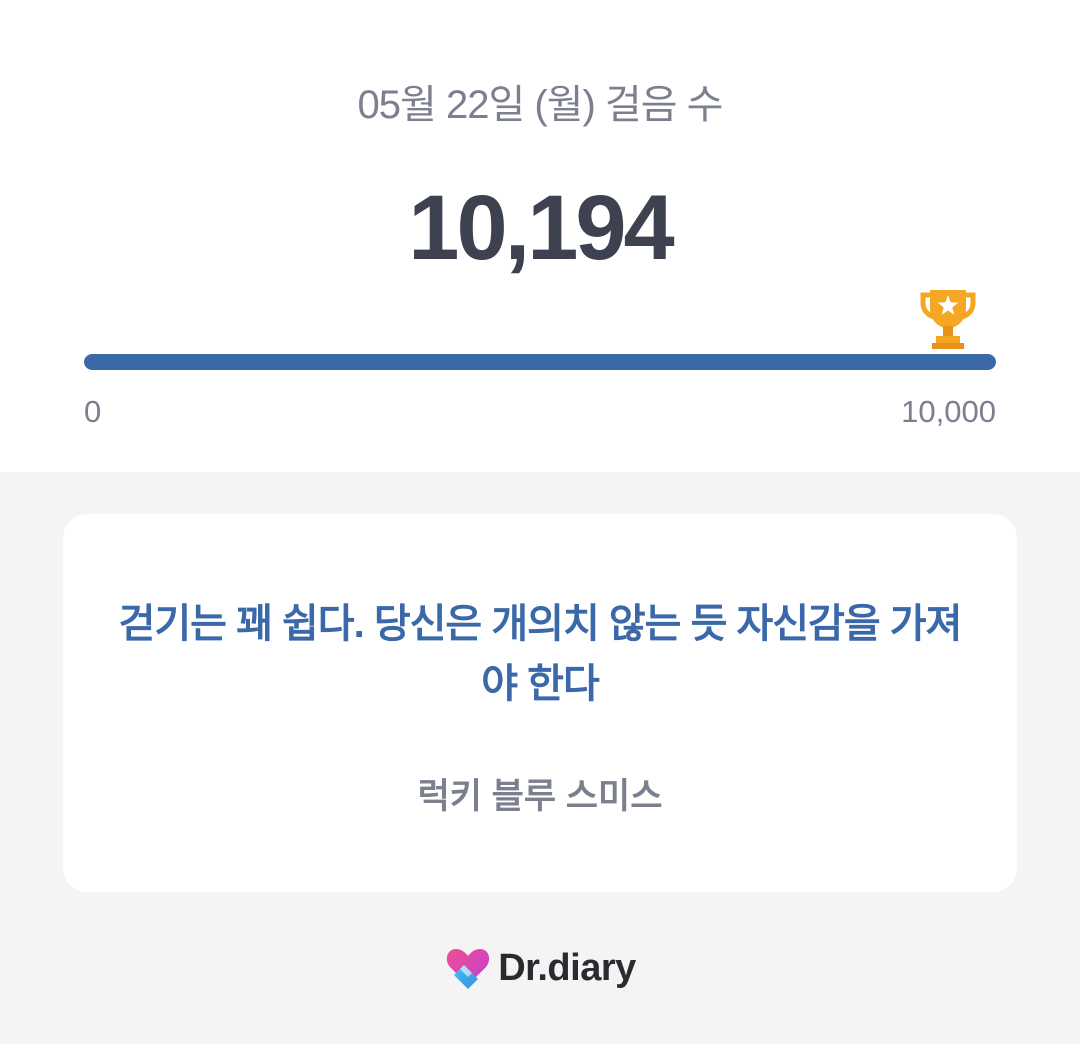 The height and width of the screenshot is (1044, 1080). What do you see at coordinates (540, 796) in the screenshot?
I see `quote-author: 럭키 블루 스미스` at bounding box center [540, 796].